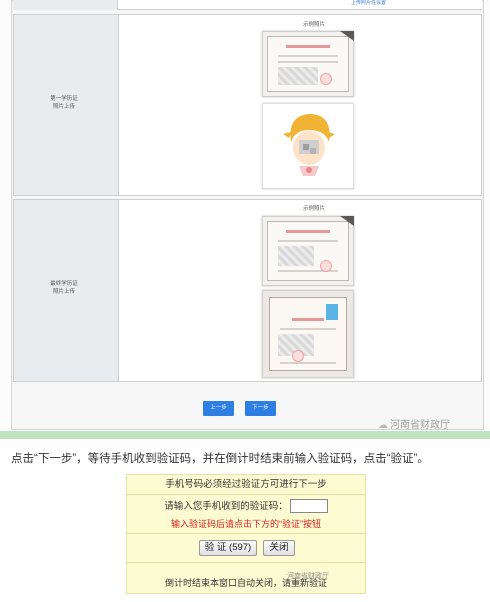  Describe the element at coordinates (226, 506) in the screenshot. I see `code-prompt-label: 请输入您手机收到的验证码：` at that location.